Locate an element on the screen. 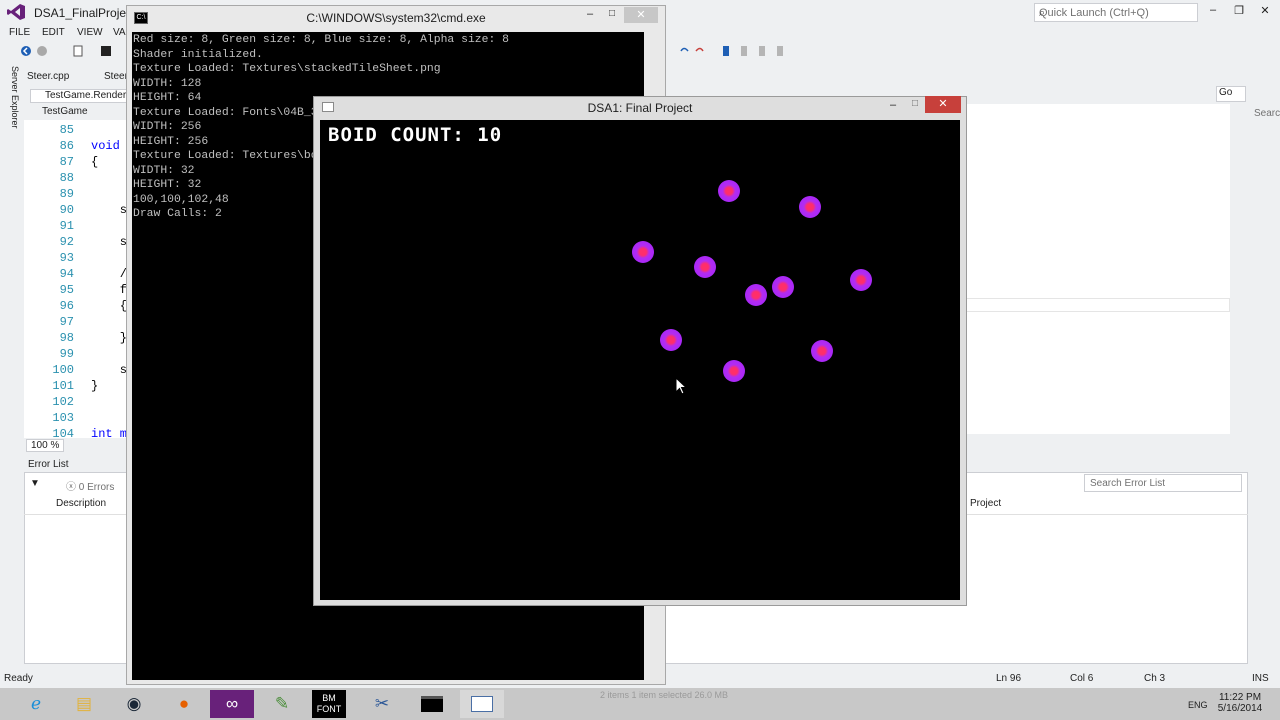 Image resolution: width=1280 pixels, height=720 pixels. save-icon is located at coordinates (106, 51).